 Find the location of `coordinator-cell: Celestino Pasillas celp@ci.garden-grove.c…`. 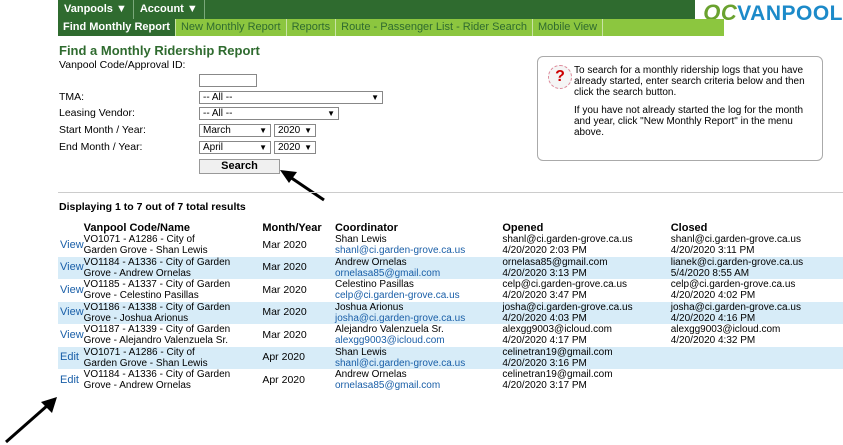

coordinator-cell: Celestino Pasillas celp@ci.garden-grove.c… is located at coordinates (418, 290).